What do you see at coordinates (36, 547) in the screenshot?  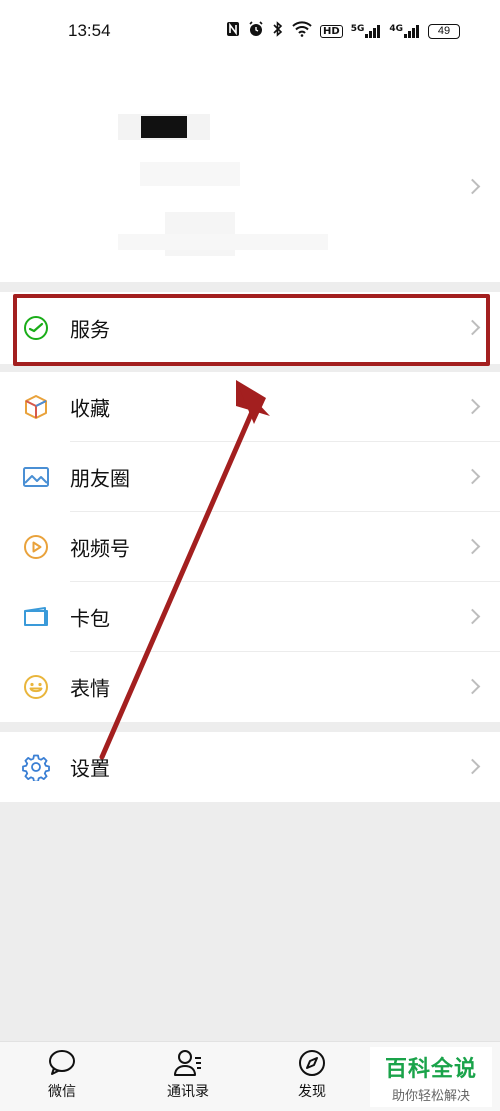 I see `play-circle-icon` at bounding box center [36, 547].